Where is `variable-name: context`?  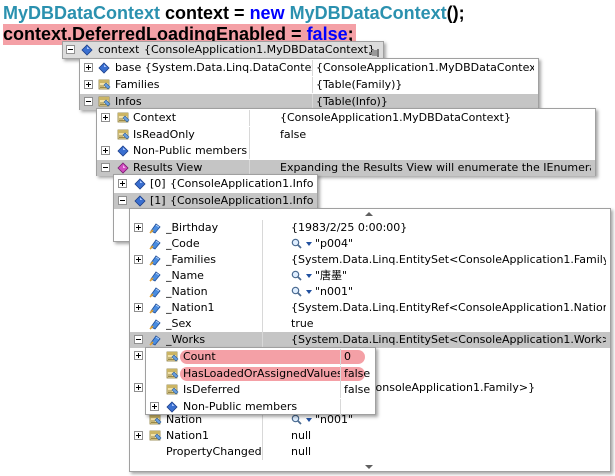 variable-name: context is located at coordinates (119, 49).